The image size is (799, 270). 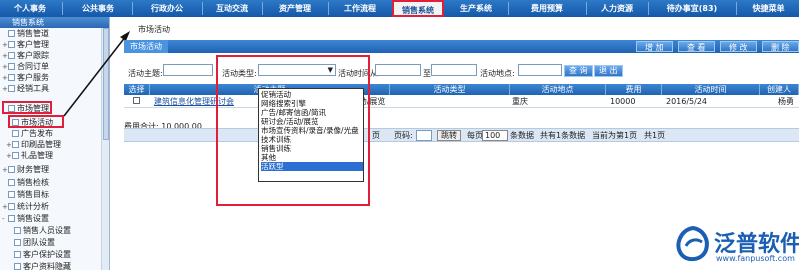 What do you see at coordinates (495, 135) in the screenshot?
I see `per-page-select: 100` at bounding box center [495, 135].